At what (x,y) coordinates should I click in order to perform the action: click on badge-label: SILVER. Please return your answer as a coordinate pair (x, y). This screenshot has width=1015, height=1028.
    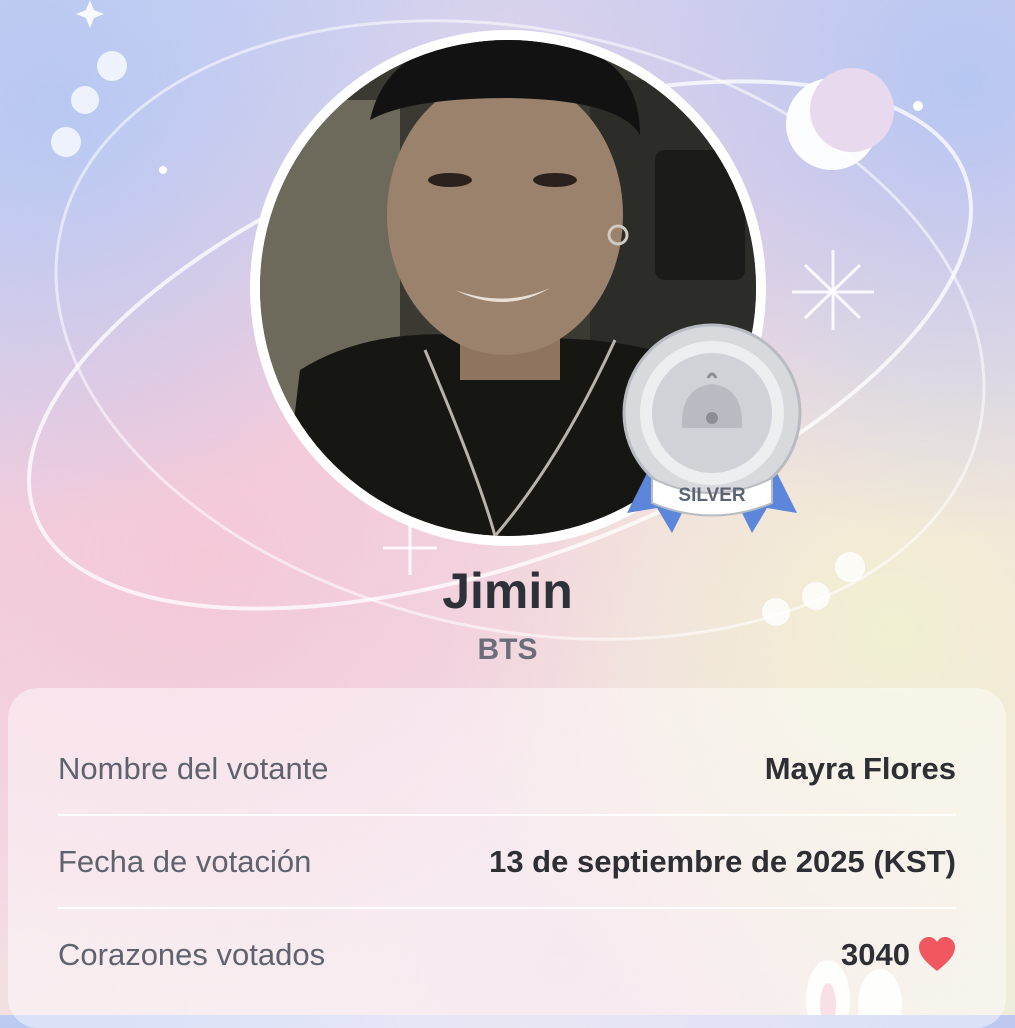
    Looking at the image, I should click on (711, 495).